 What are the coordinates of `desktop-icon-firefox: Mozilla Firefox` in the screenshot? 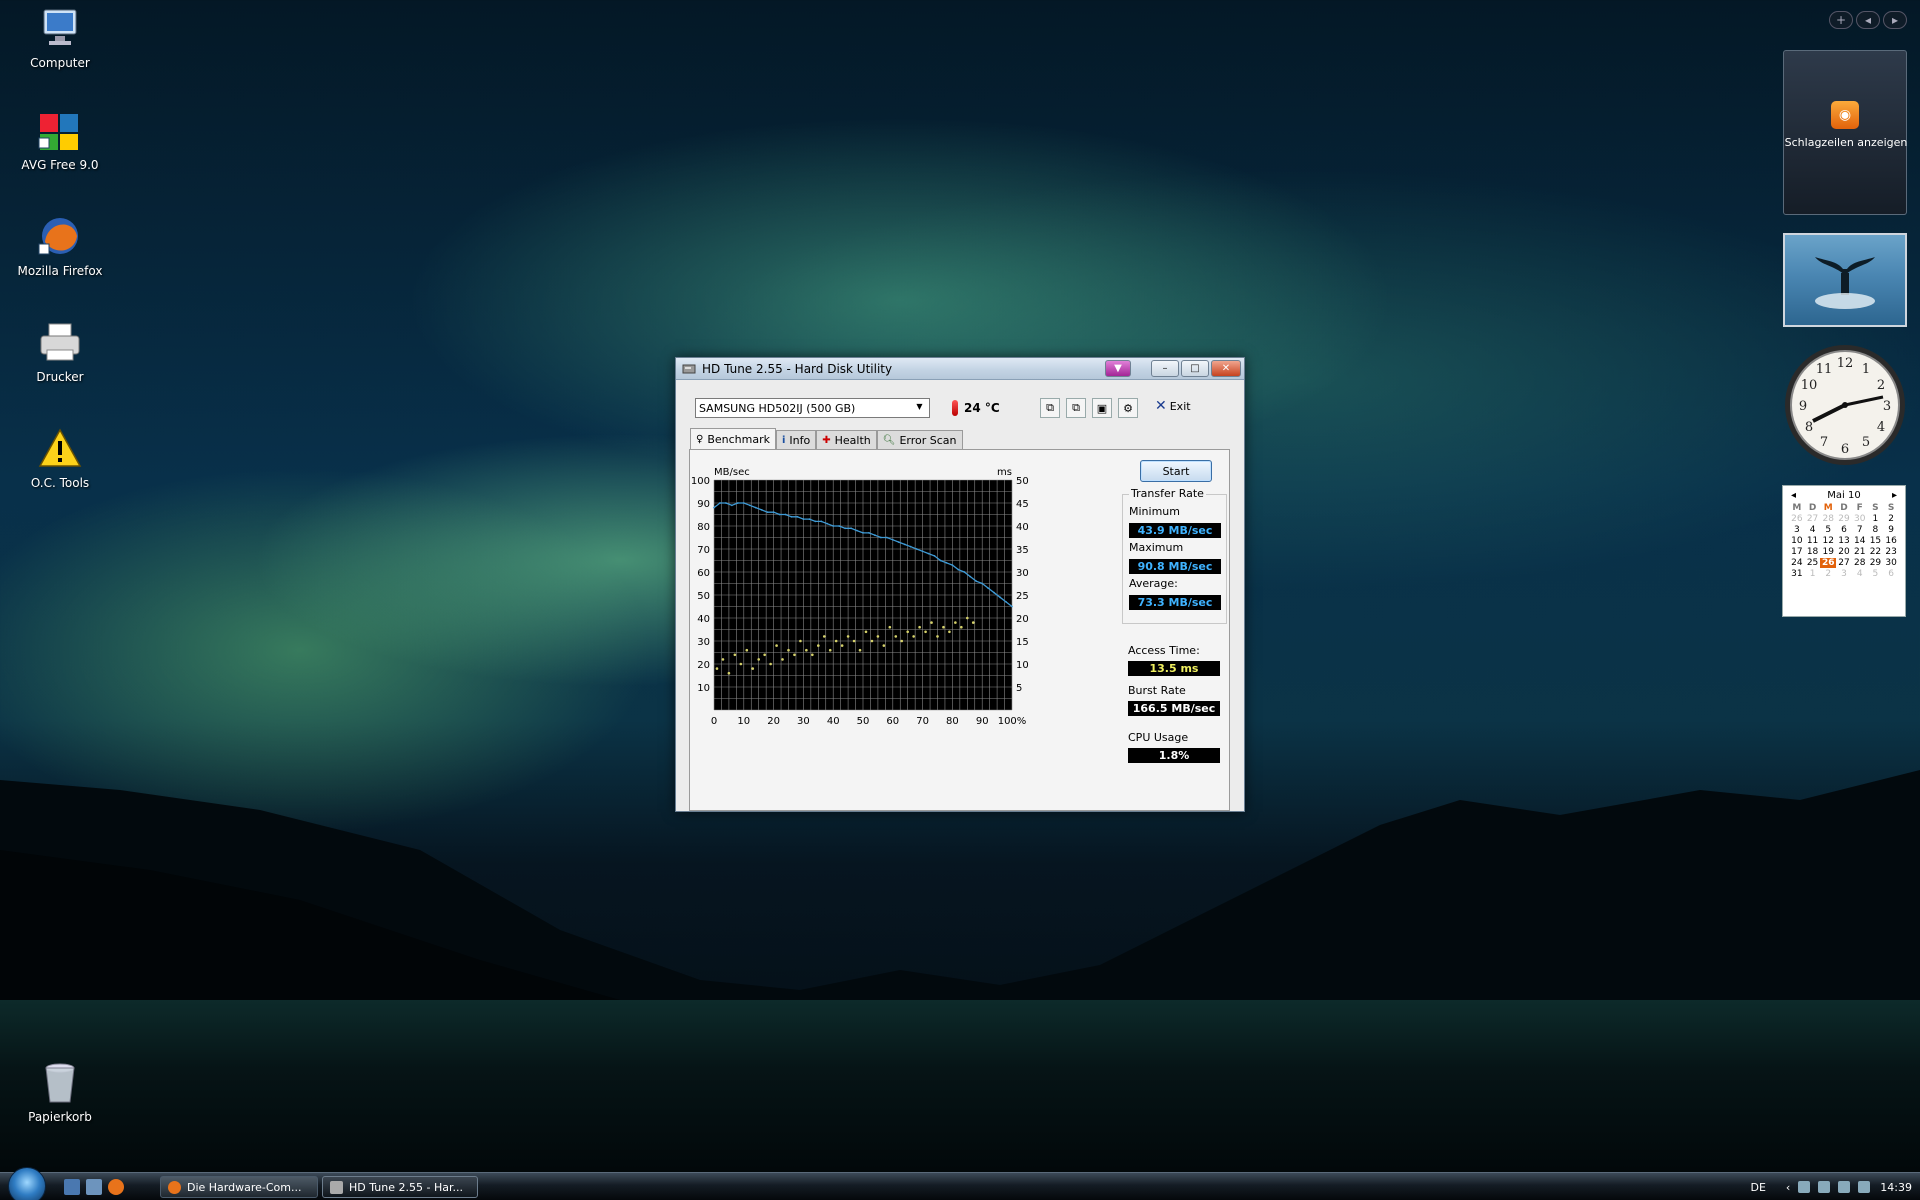 It's located at (60, 246).